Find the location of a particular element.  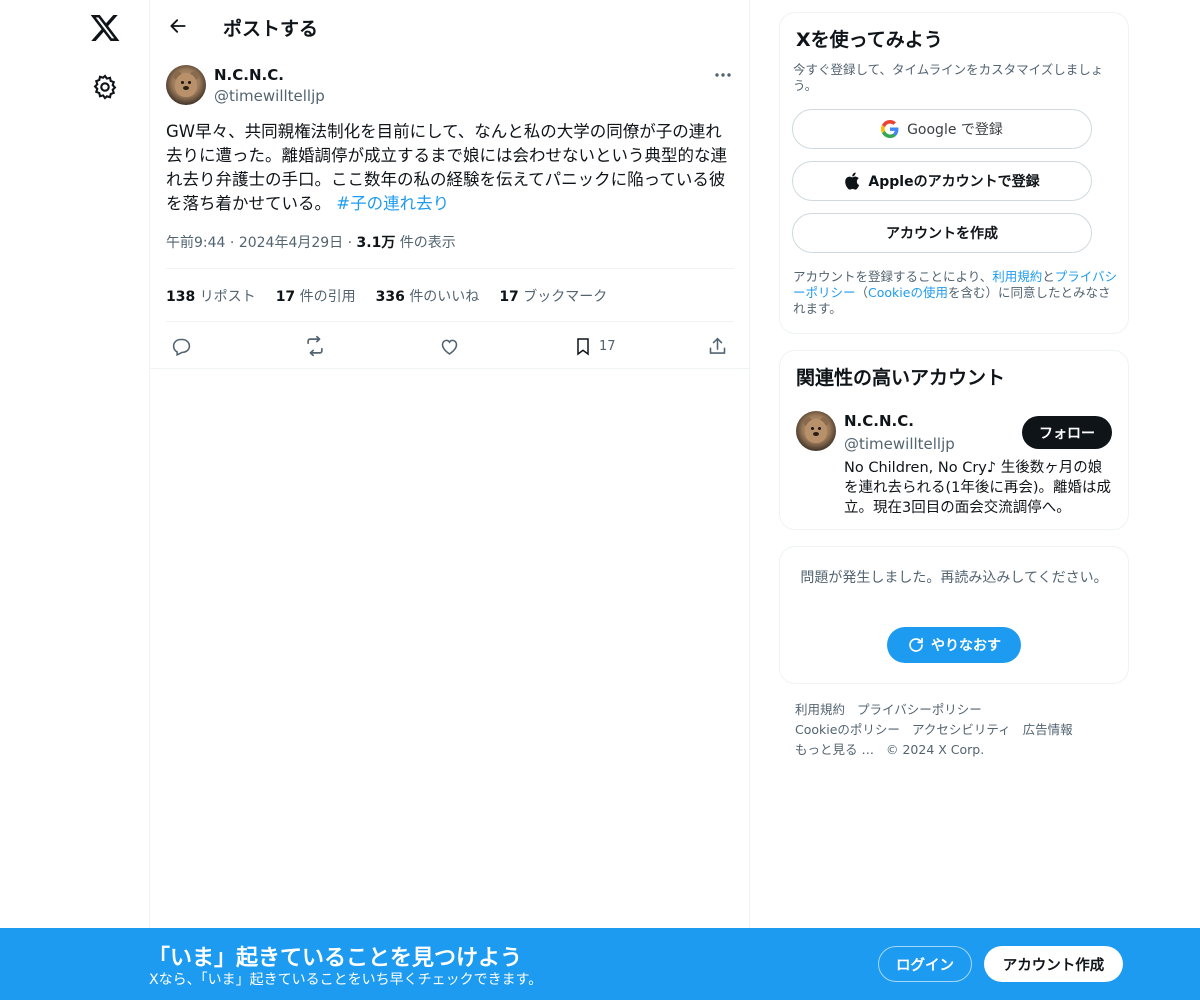

page-header: ポストする is located at coordinates (450, 26).